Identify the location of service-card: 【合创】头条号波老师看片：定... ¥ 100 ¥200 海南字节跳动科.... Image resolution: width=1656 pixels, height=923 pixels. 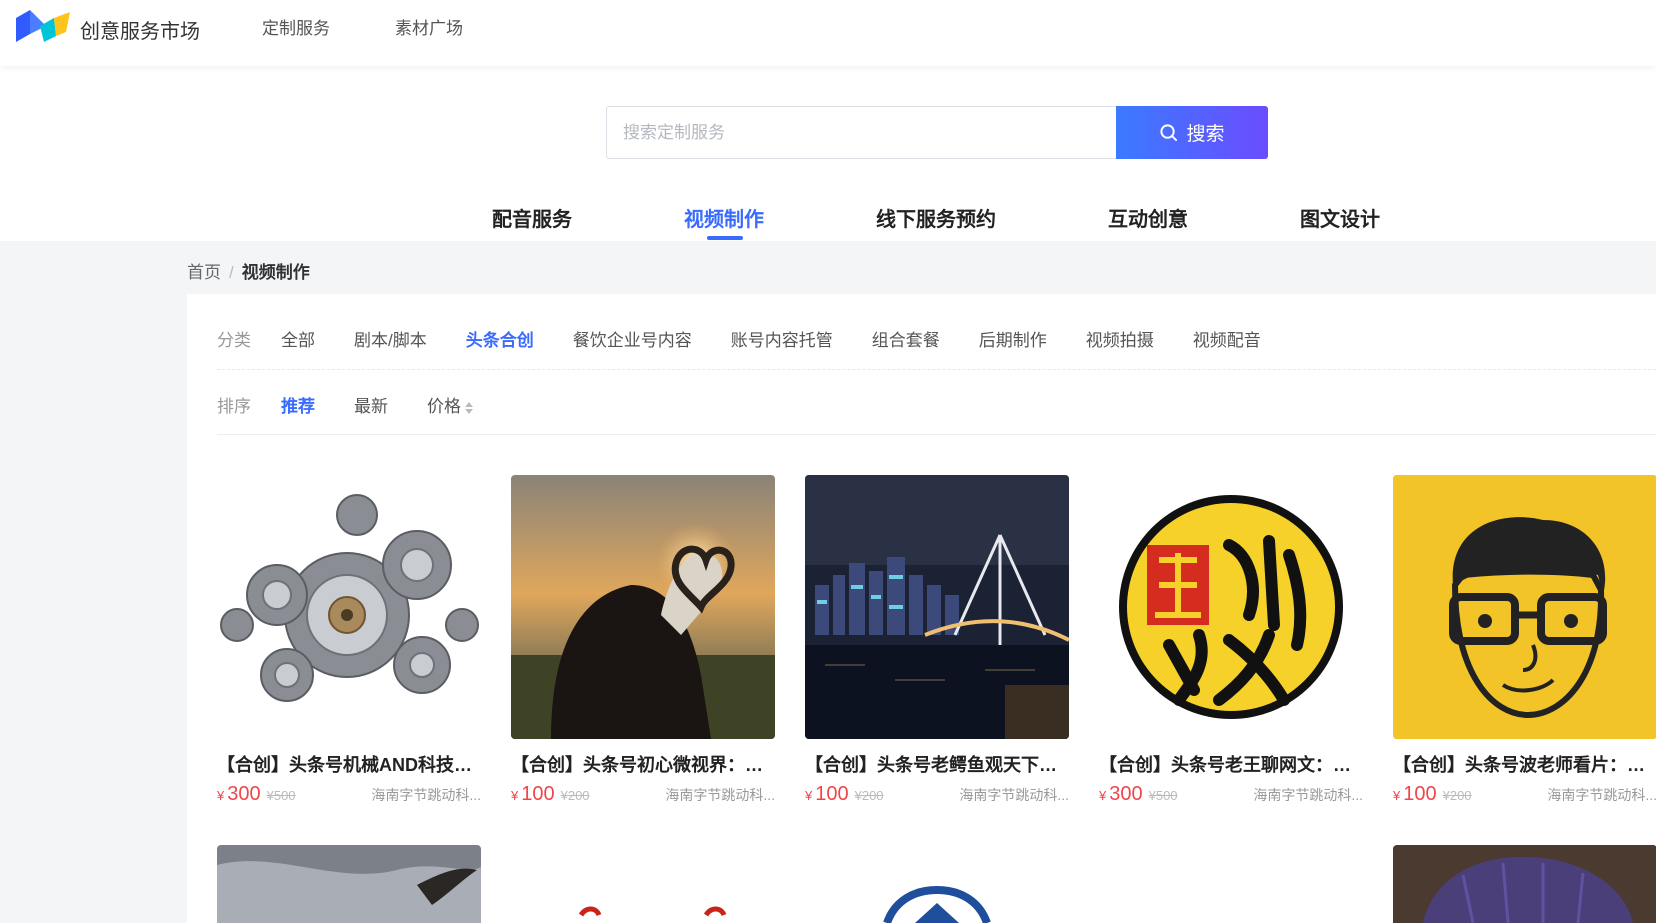
(1524, 640).